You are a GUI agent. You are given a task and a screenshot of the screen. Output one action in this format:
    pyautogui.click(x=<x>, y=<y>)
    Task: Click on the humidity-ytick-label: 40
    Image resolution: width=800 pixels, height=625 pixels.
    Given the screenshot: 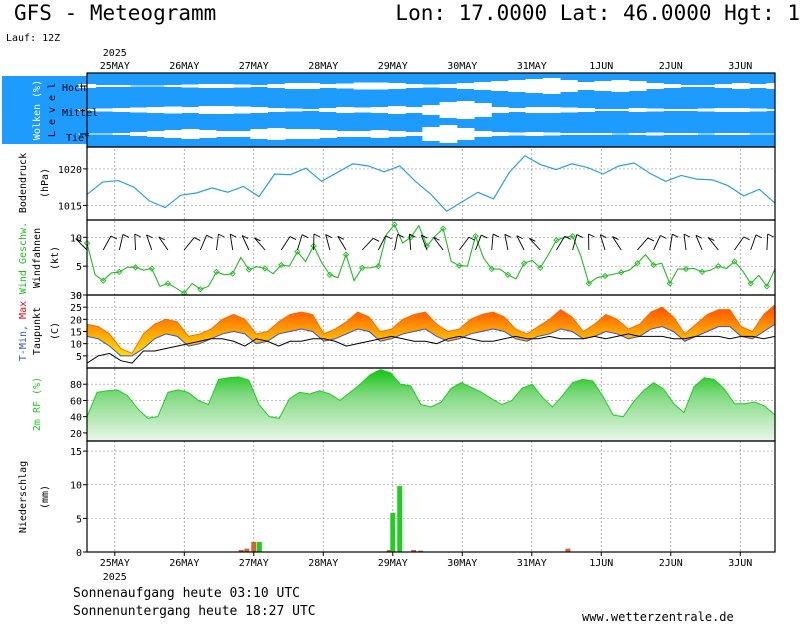 What is the action you would take?
    pyautogui.click(x=76, y=418)
    